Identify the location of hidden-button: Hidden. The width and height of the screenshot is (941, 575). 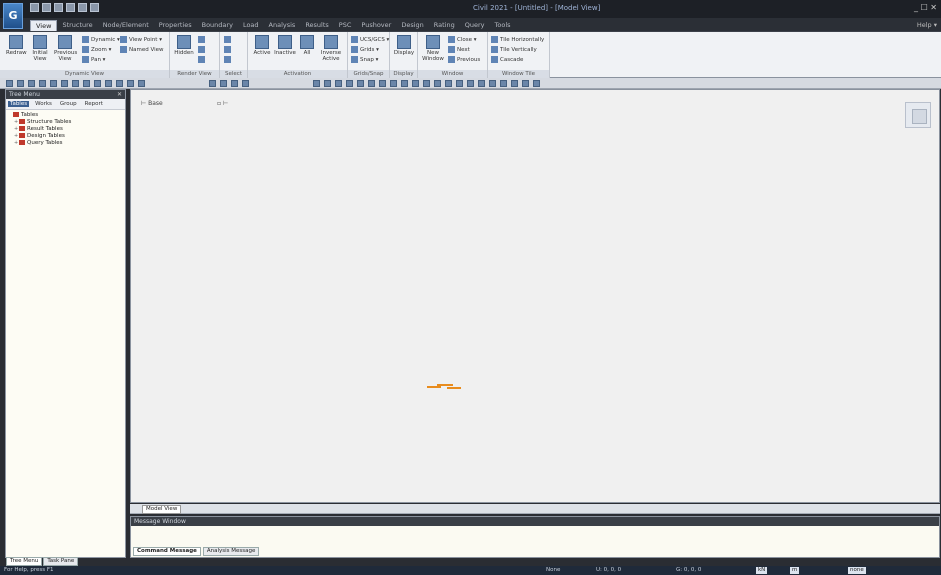
(184, 45).